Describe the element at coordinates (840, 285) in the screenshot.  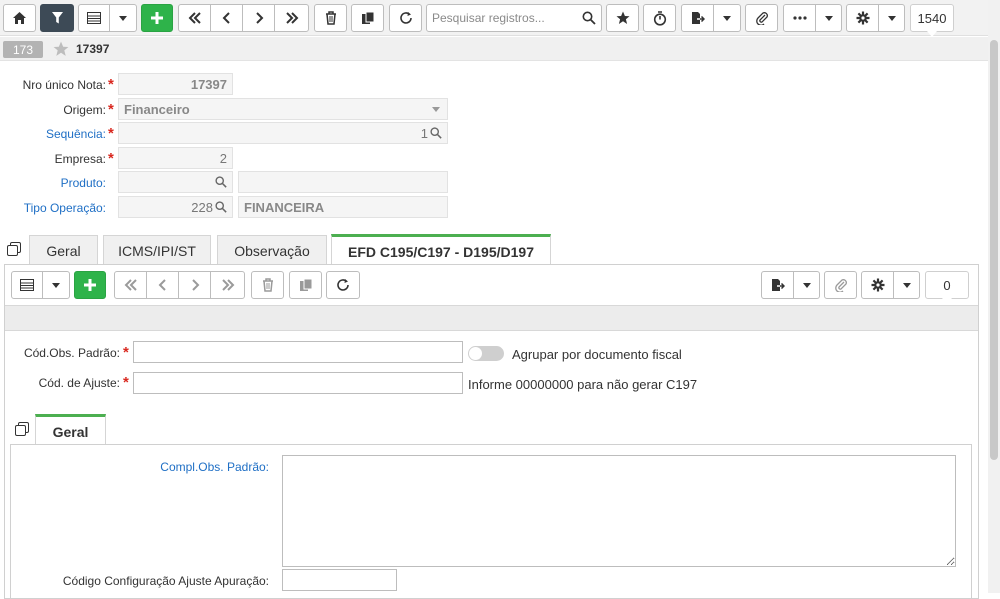
I see `detail-attachment-button` at that location.